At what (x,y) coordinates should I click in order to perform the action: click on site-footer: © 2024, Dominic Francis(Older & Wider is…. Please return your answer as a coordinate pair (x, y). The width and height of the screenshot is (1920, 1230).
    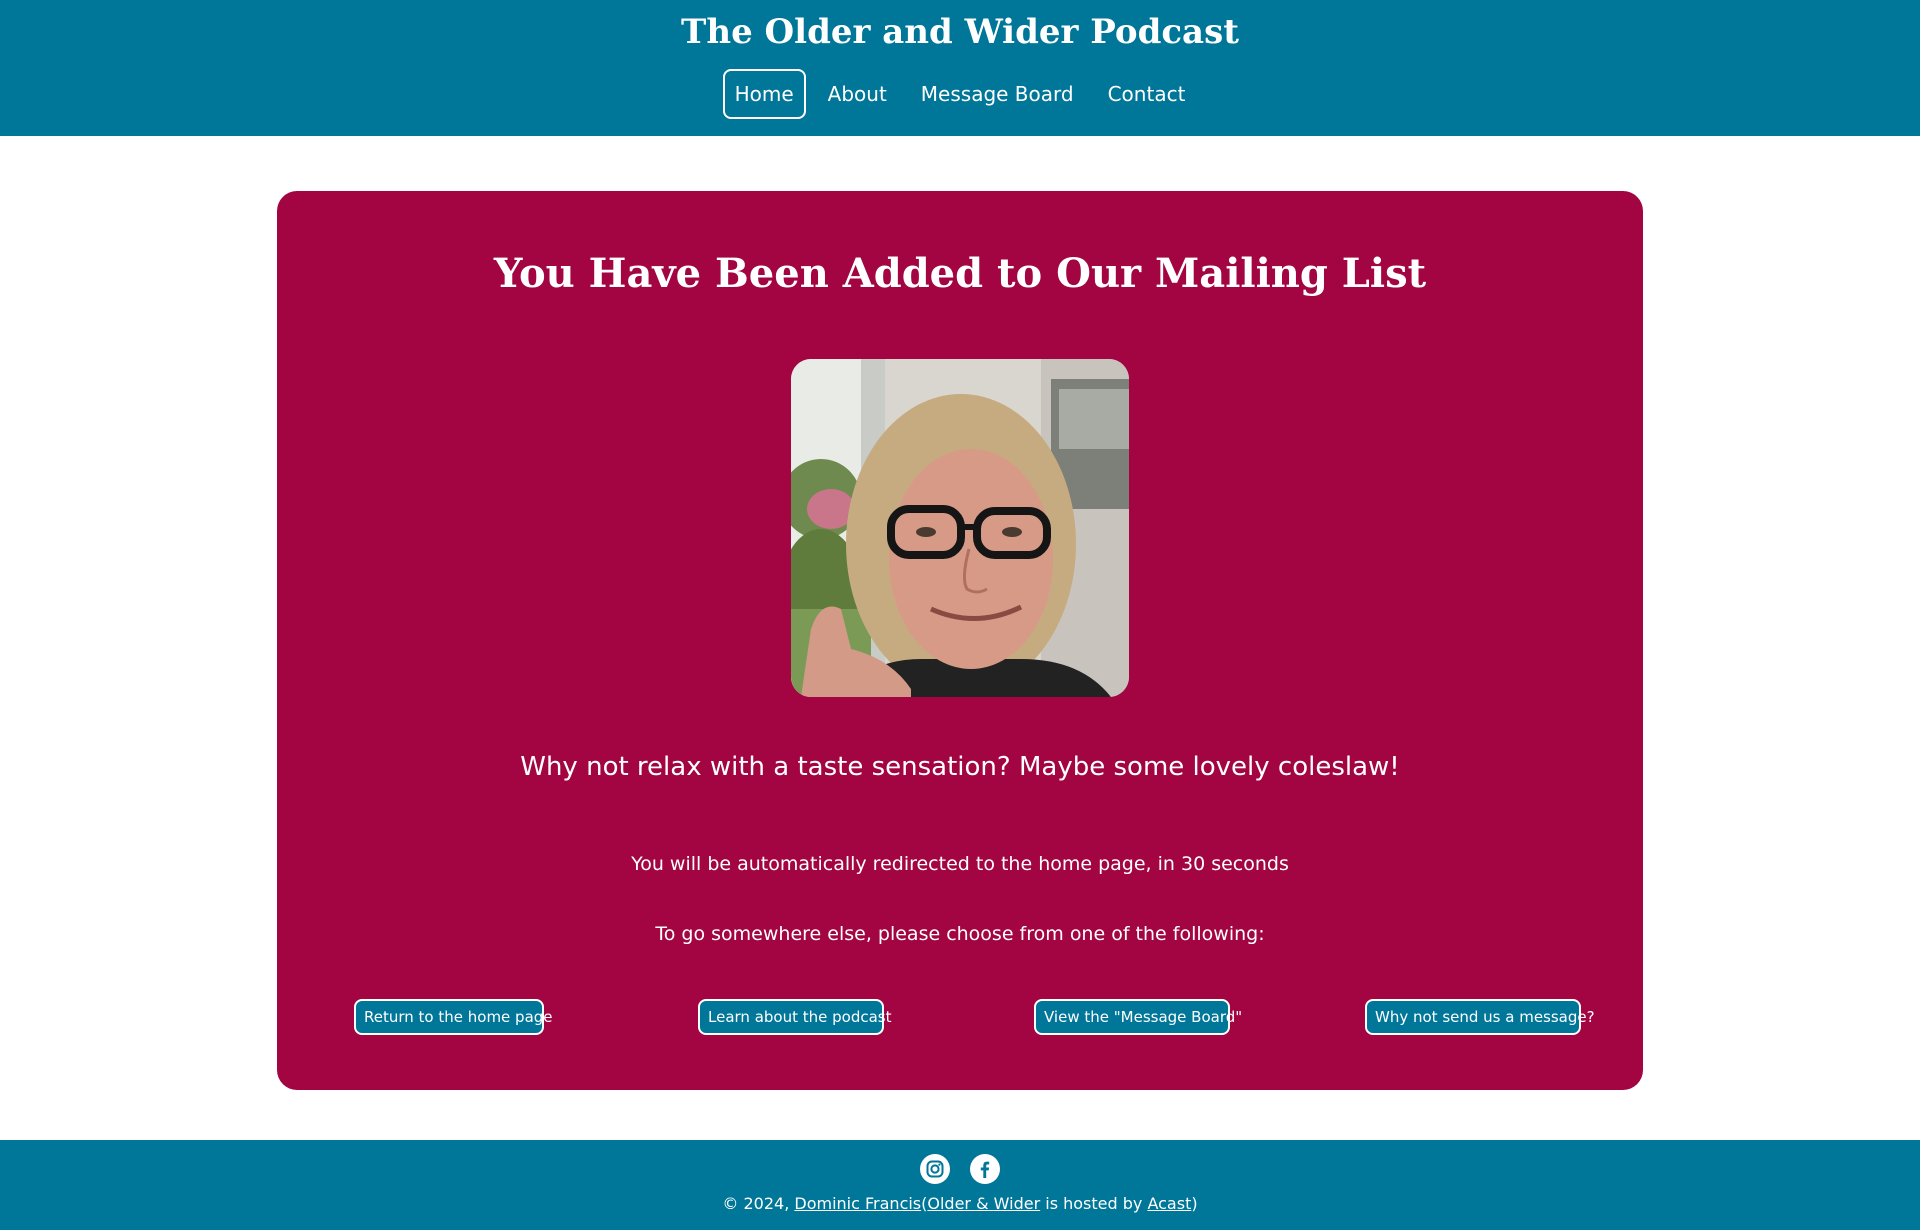
    Looking at the image, I should click on (960, 1185).